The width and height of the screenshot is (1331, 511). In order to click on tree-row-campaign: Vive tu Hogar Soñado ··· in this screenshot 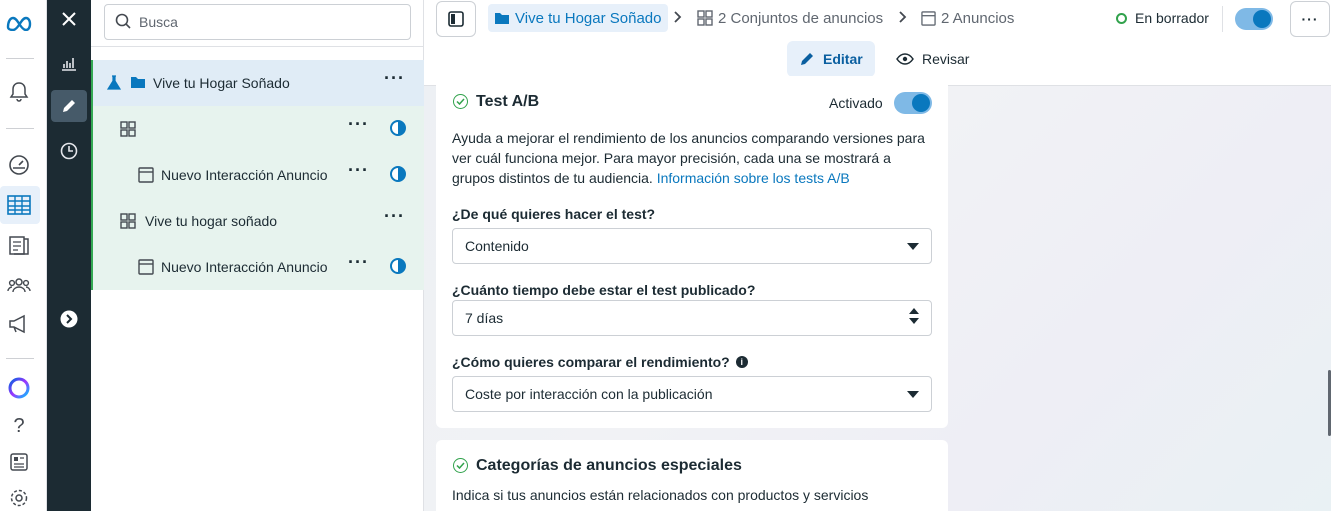, I will do `click(258, 83)`.